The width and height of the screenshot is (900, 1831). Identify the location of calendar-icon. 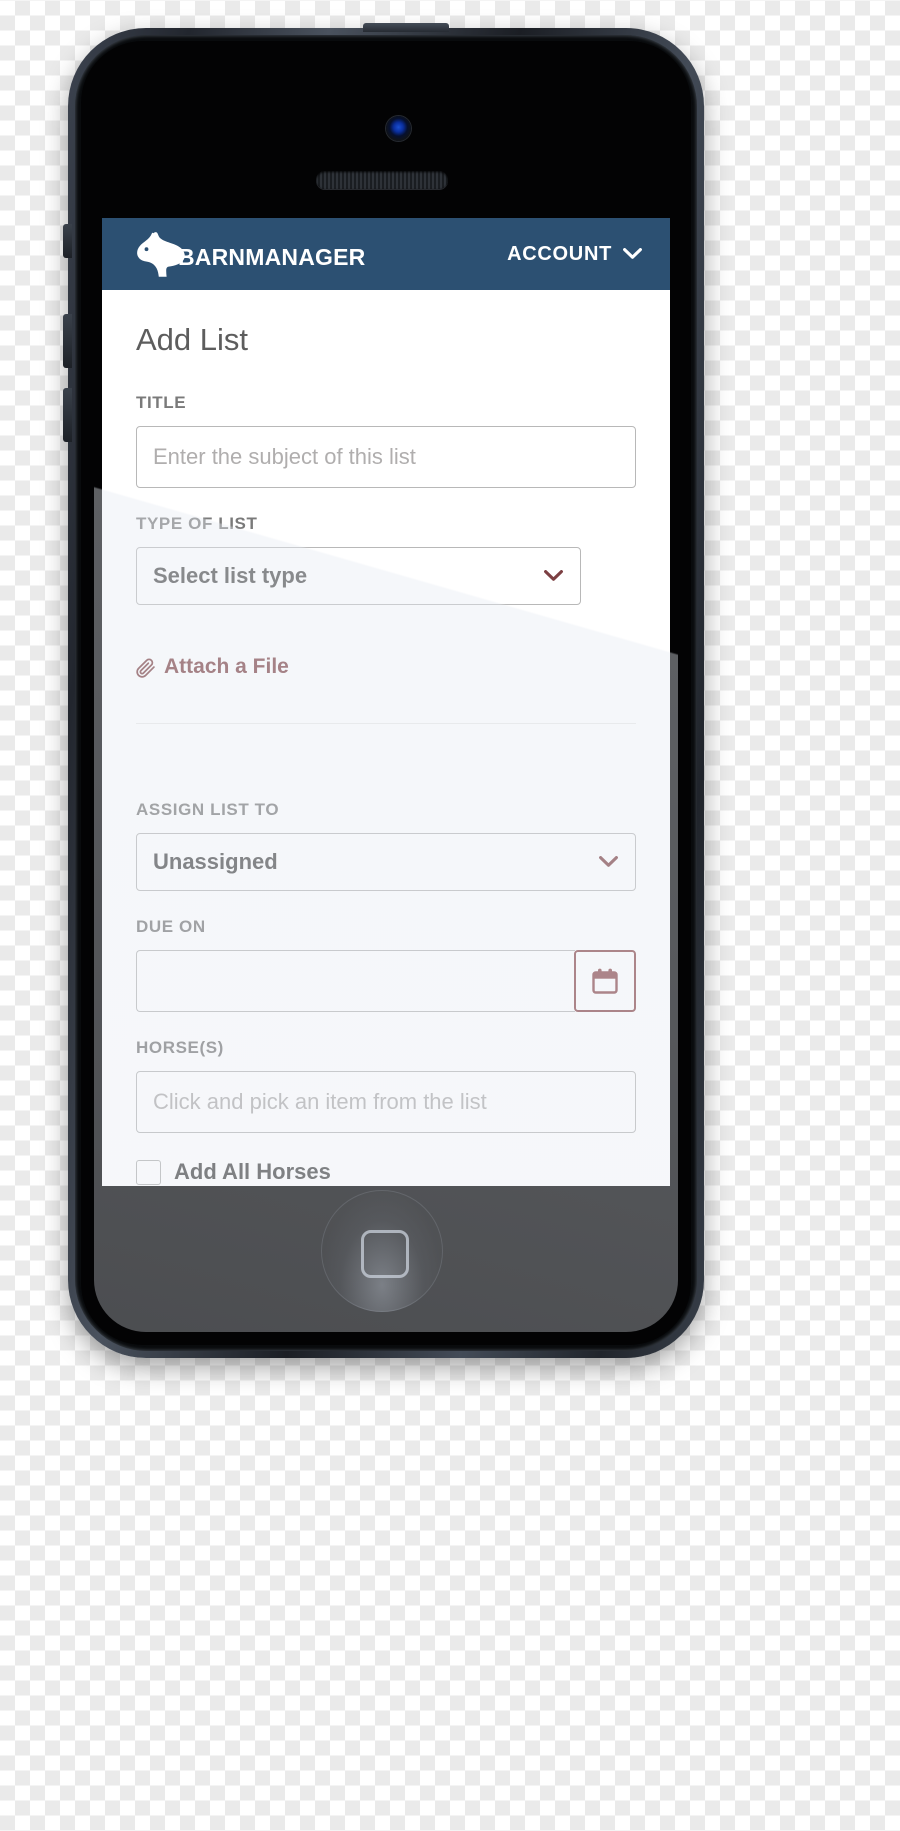
(605, 981).